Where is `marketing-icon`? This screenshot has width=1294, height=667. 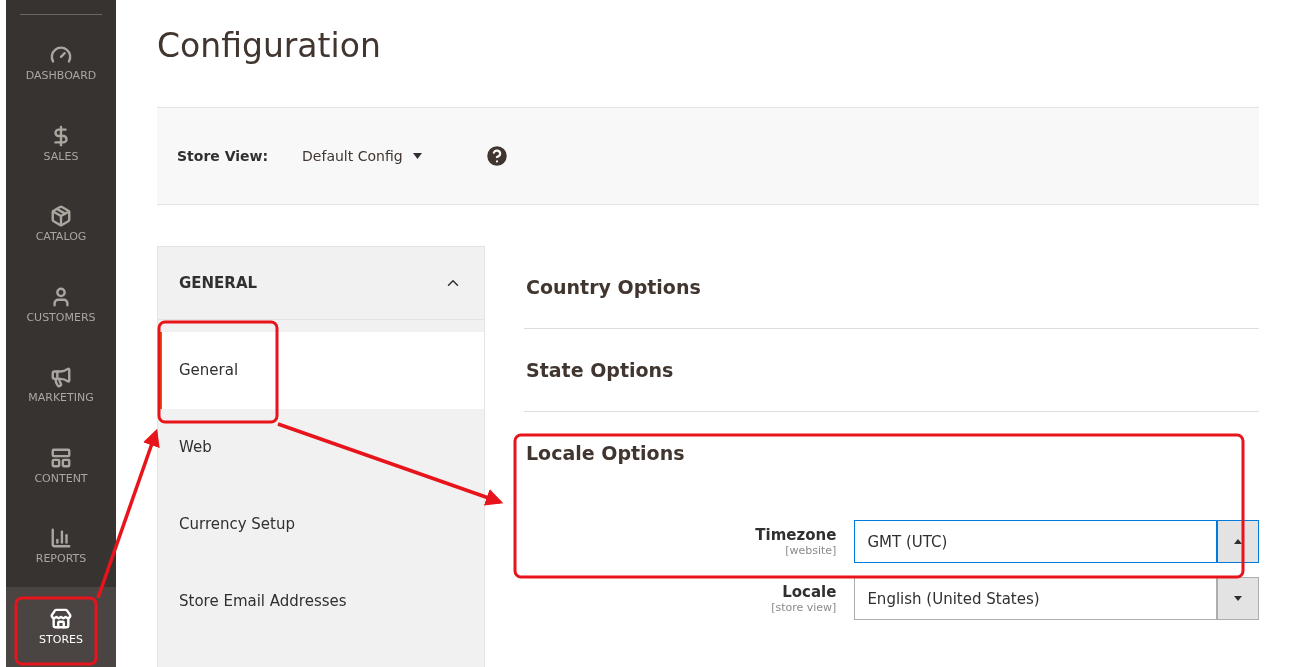
marketing-icon is located at coordinates (61, 377).